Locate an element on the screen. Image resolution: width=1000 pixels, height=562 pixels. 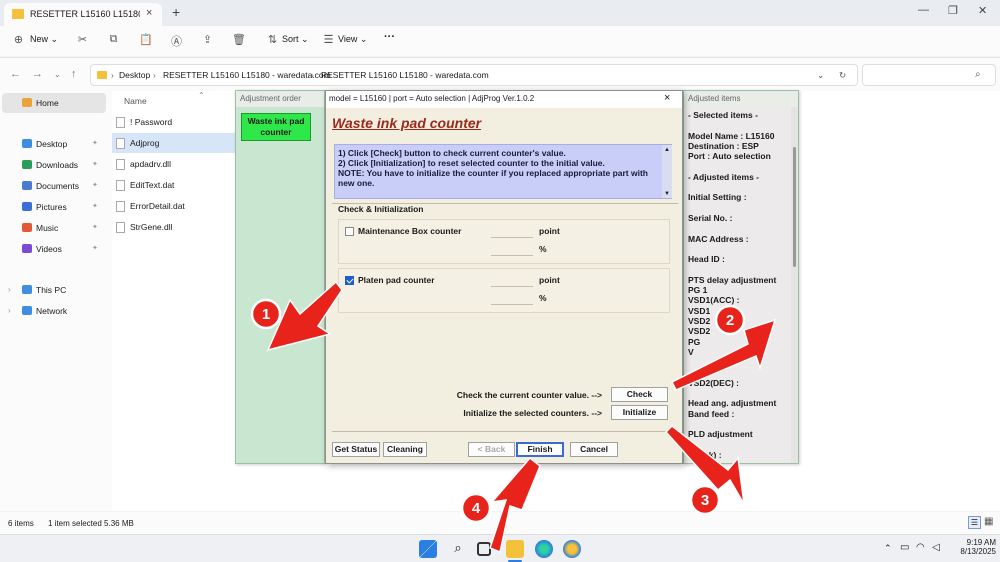
sidebar-item-downloads: Downloads ✦ is located at coordinates (52, 165).